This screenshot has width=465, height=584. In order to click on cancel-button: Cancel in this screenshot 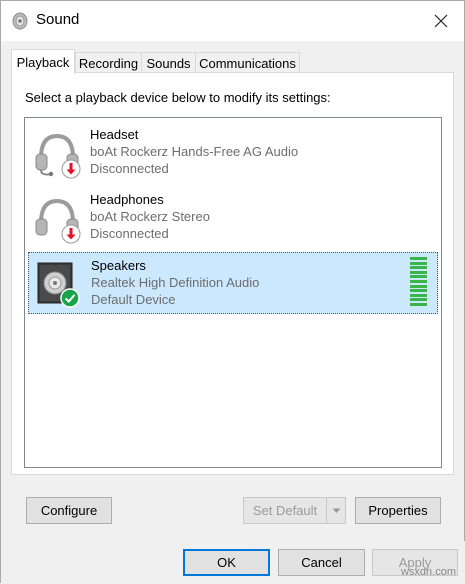, I will do `click(321, 562)`.